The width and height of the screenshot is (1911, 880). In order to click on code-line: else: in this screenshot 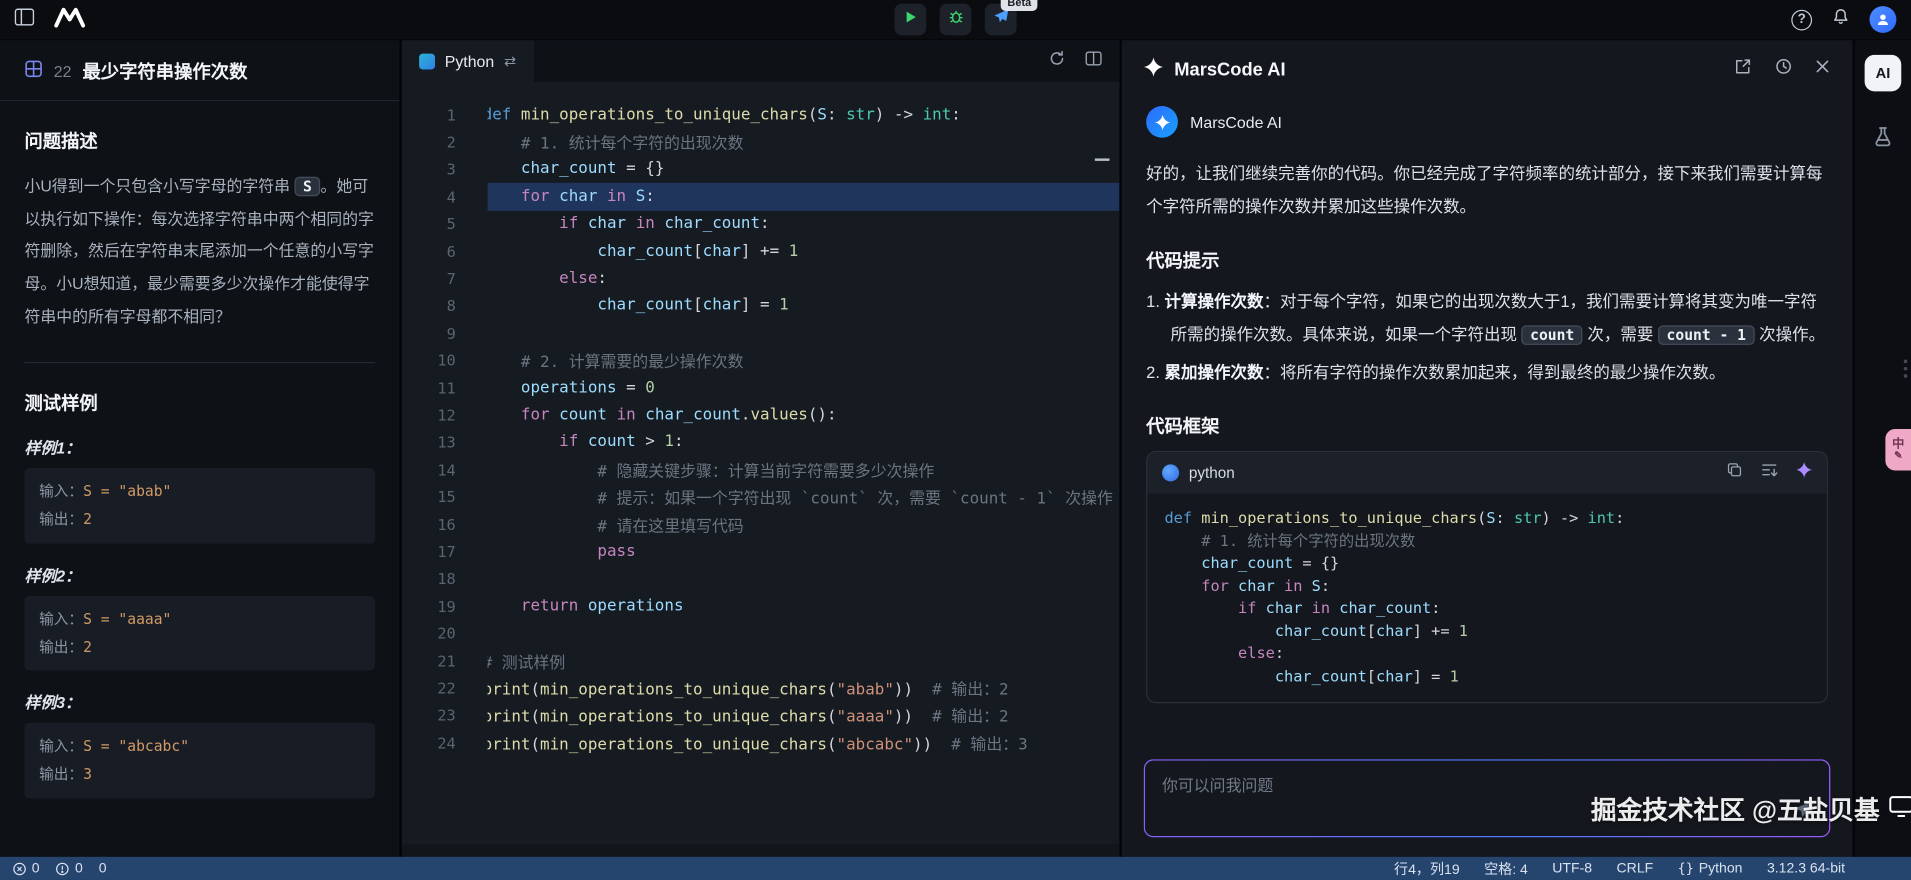, I will do `click(1495, 653)`.